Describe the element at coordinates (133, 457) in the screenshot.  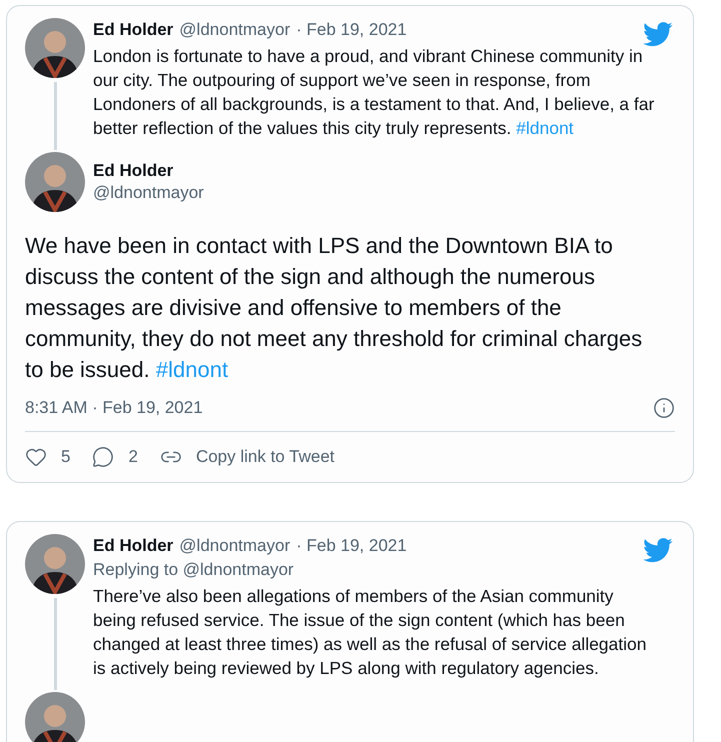
I see `reply-count: 2` at that location.